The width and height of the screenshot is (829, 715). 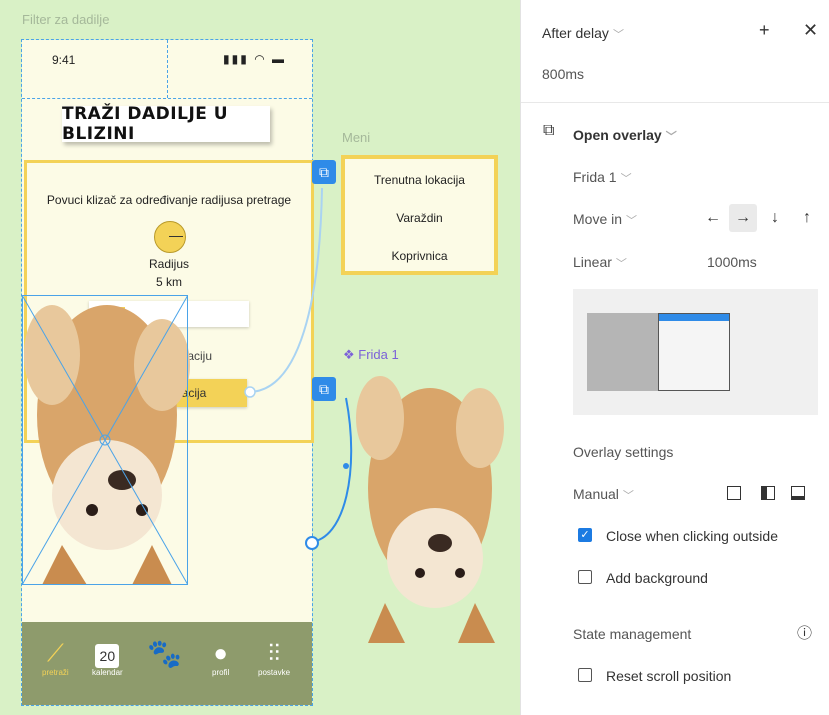 I want to click on menu-frame: Trenutna lokacija Varaždin Koprivnica, so click(x=419, y=215).